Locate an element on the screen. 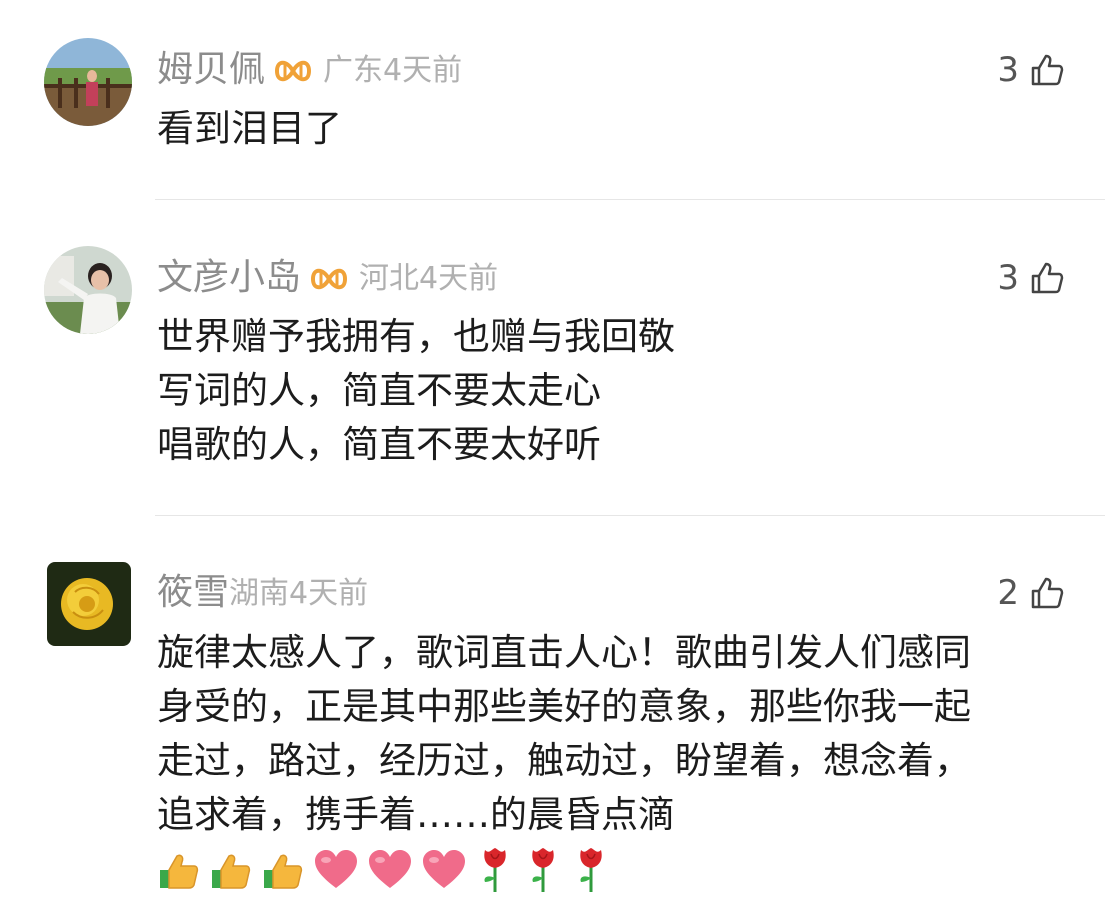  like-count: 2 is located at coordinates (1008, 593).